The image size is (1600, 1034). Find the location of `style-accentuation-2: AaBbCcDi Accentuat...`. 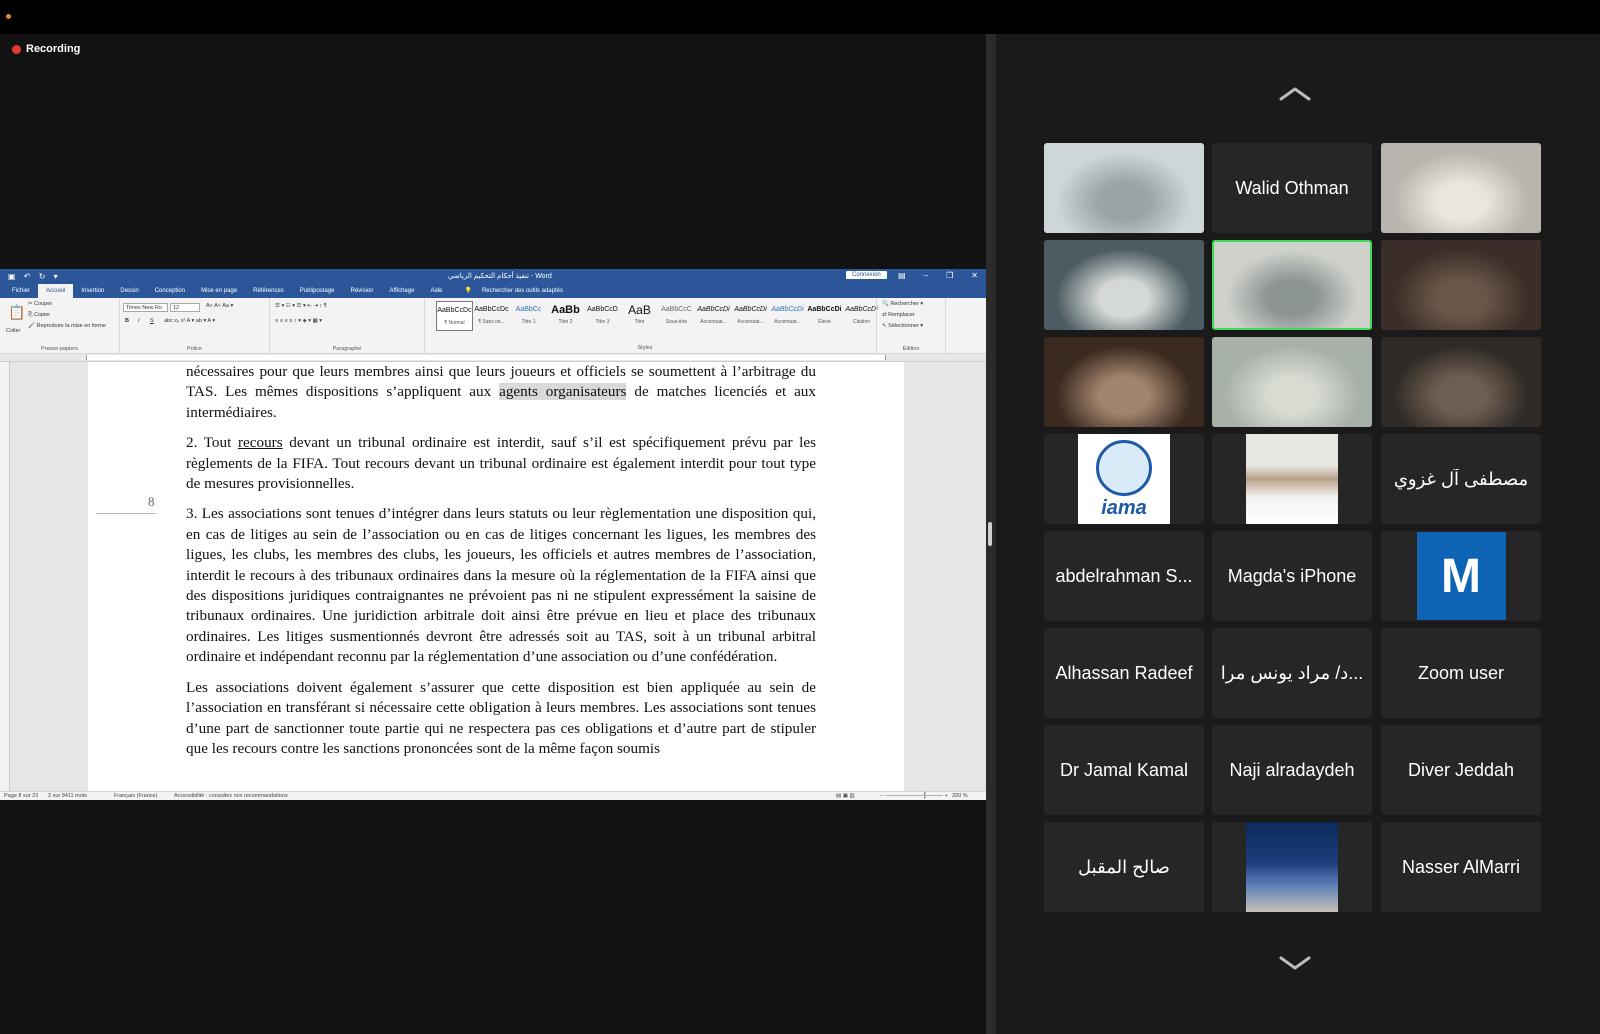

style-accentuation-2: AaBbCcDi Accentuat... is located at coordinates (750, 316).